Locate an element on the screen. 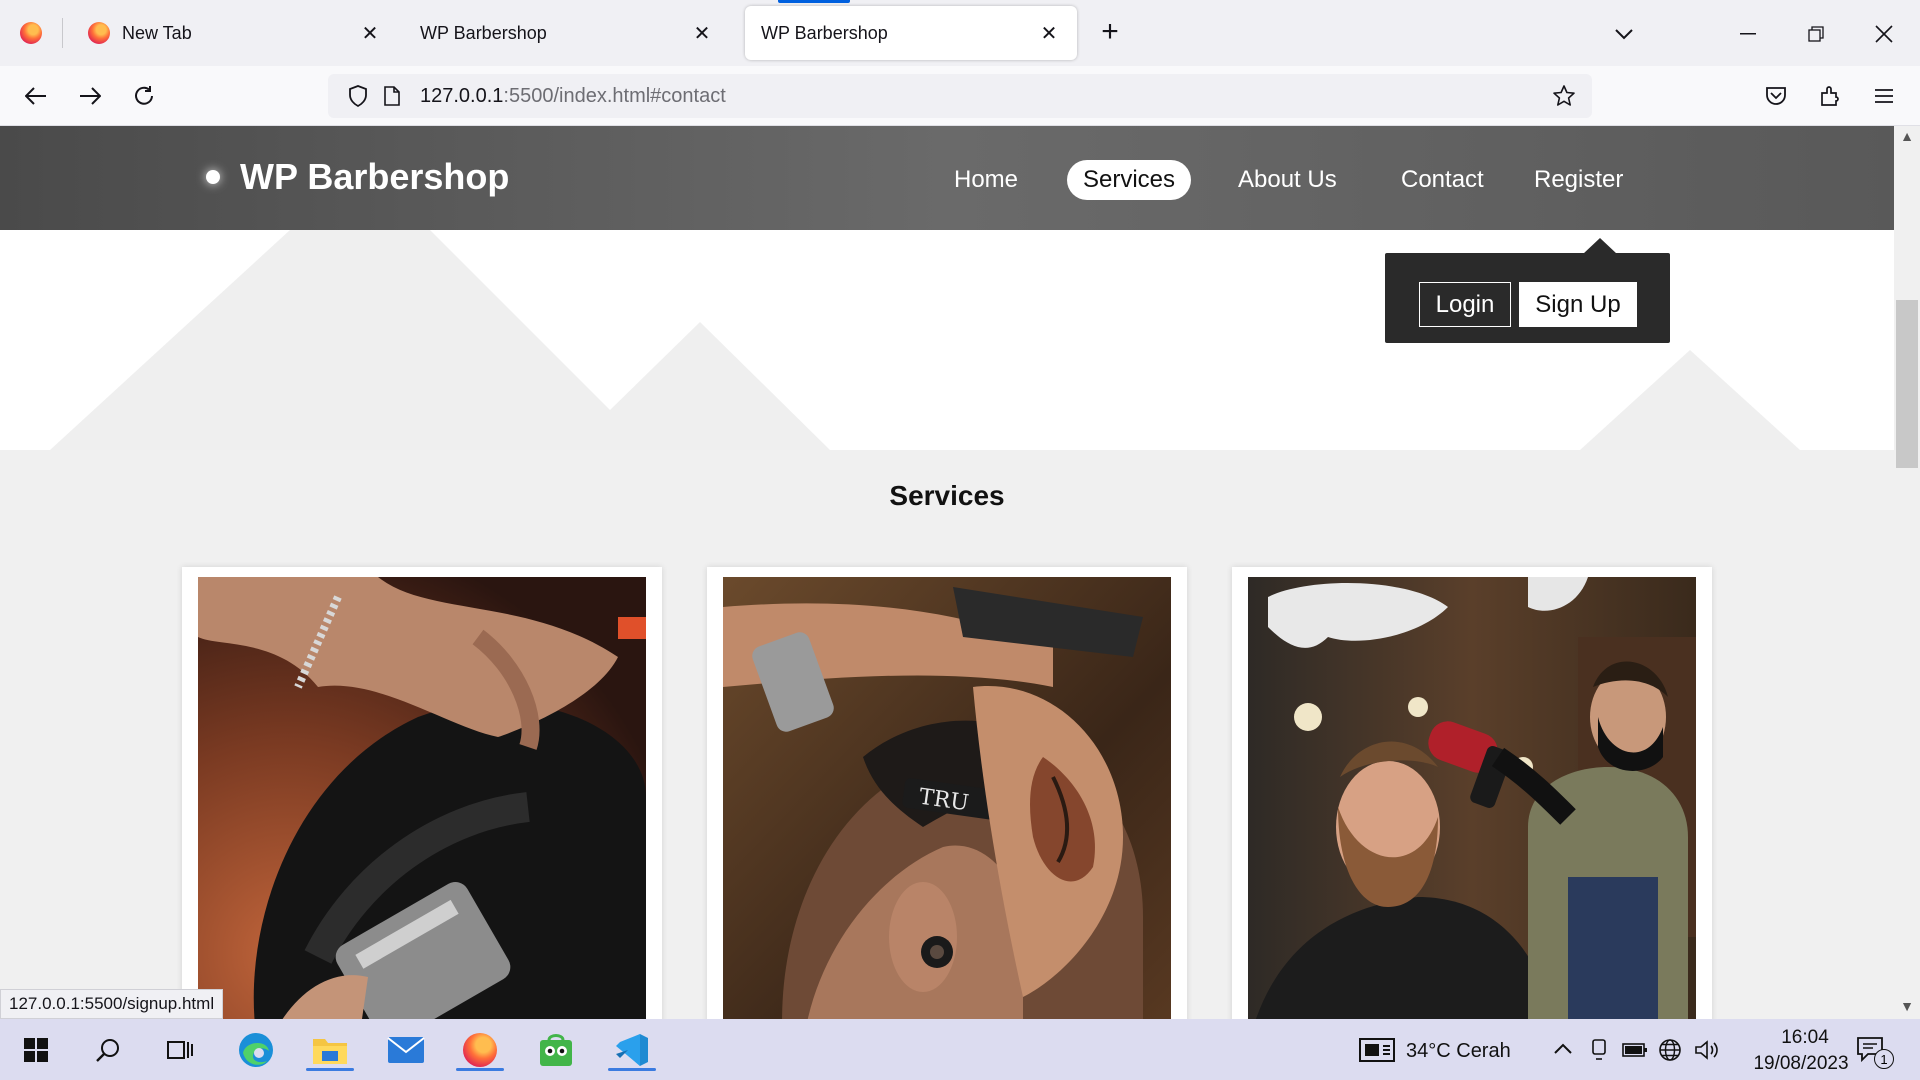  show-hidden-icons-chevron-icon is located at coordinates (1563, 1048).